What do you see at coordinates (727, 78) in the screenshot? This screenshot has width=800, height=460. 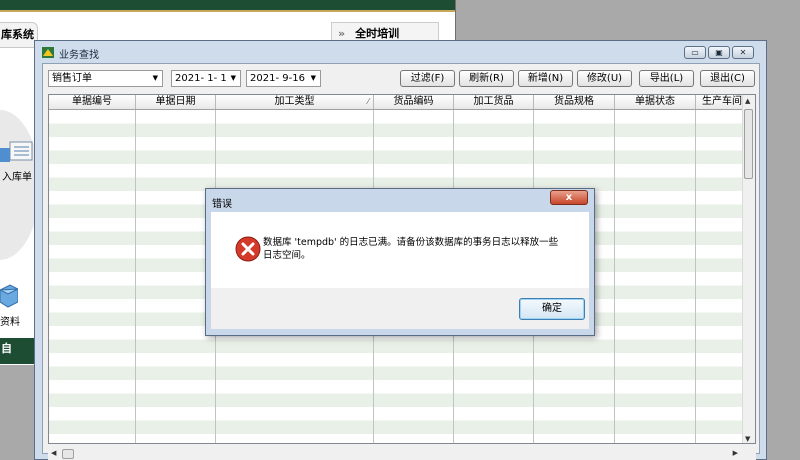 I see `exit-button: 退出(C)` at bounding box center [727, 78].